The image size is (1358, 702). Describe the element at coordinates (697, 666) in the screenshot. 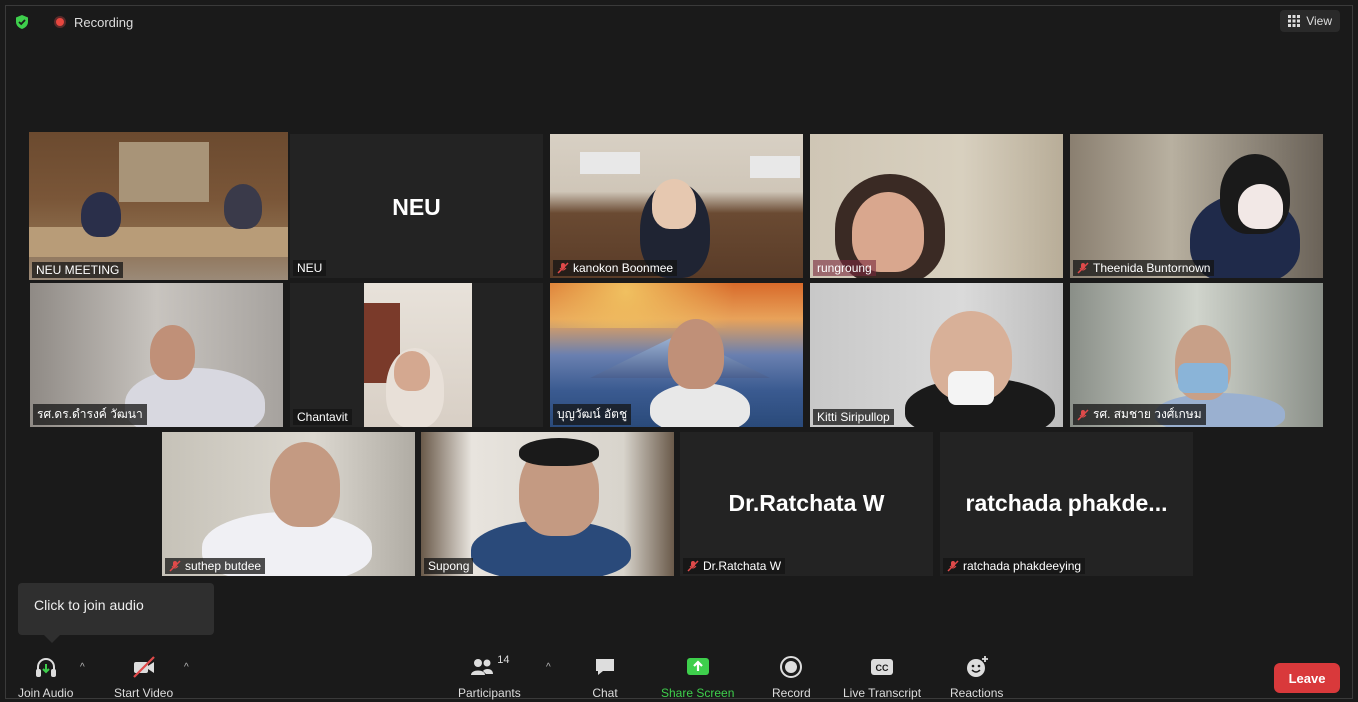

I see `share-screen-icon` at that location.